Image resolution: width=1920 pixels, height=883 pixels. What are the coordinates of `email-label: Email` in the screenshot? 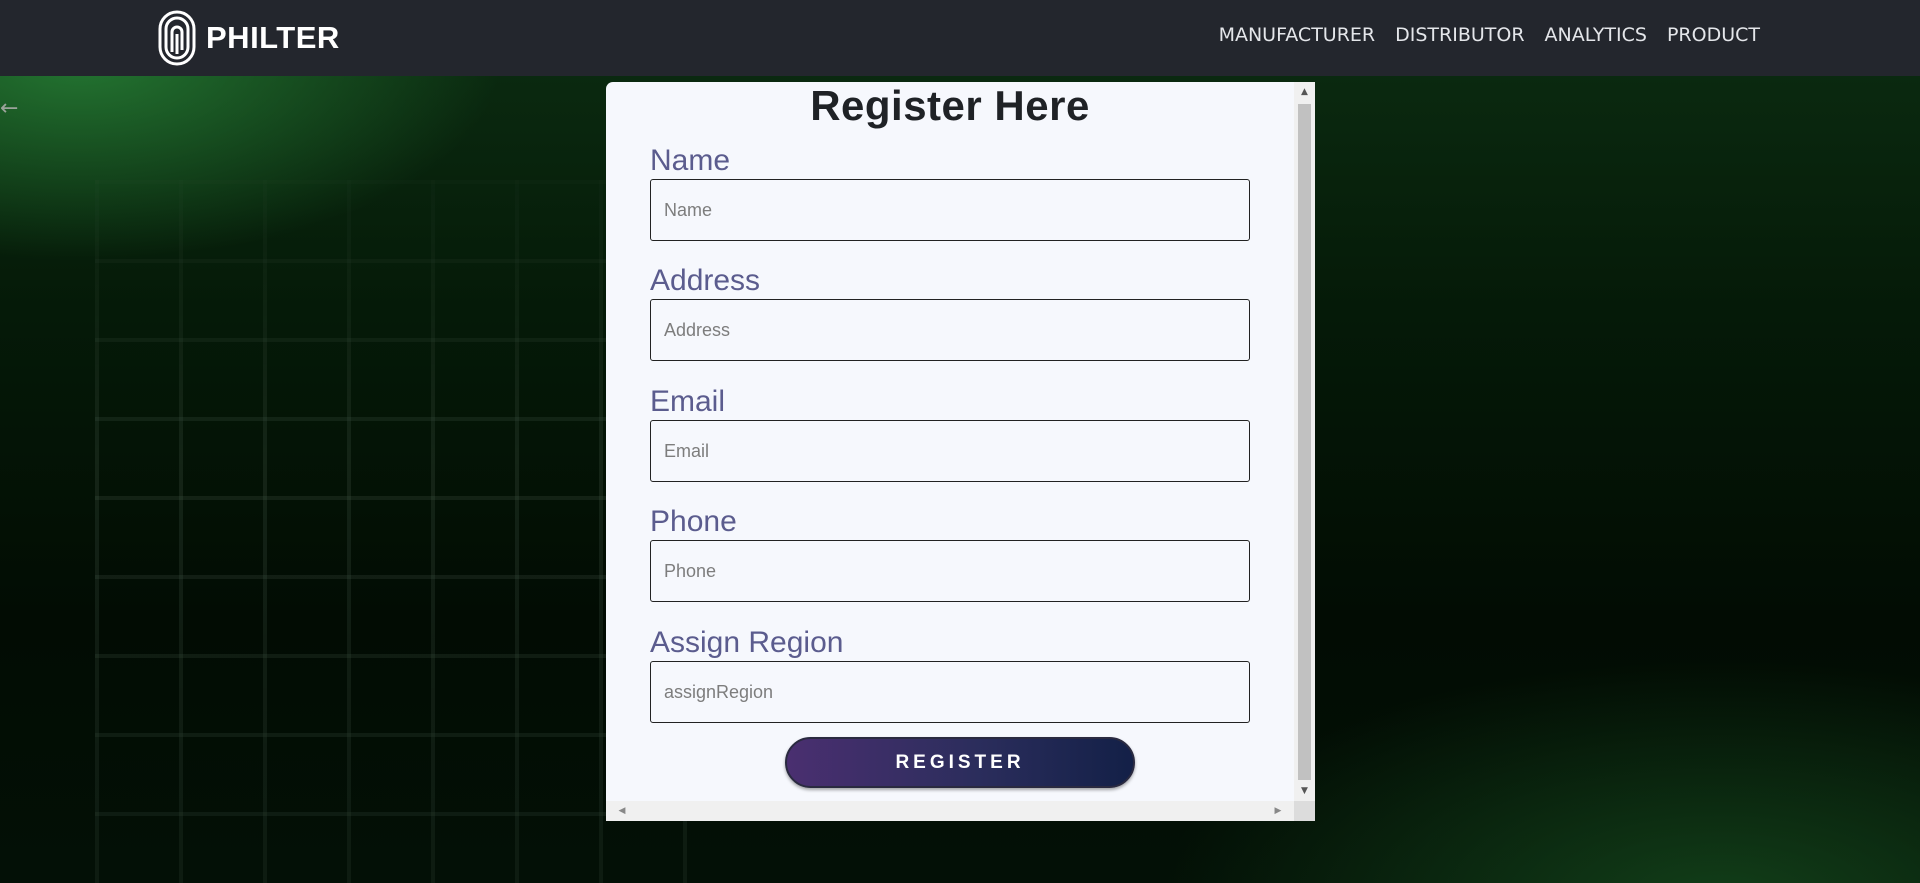 It's located at (688, 401).